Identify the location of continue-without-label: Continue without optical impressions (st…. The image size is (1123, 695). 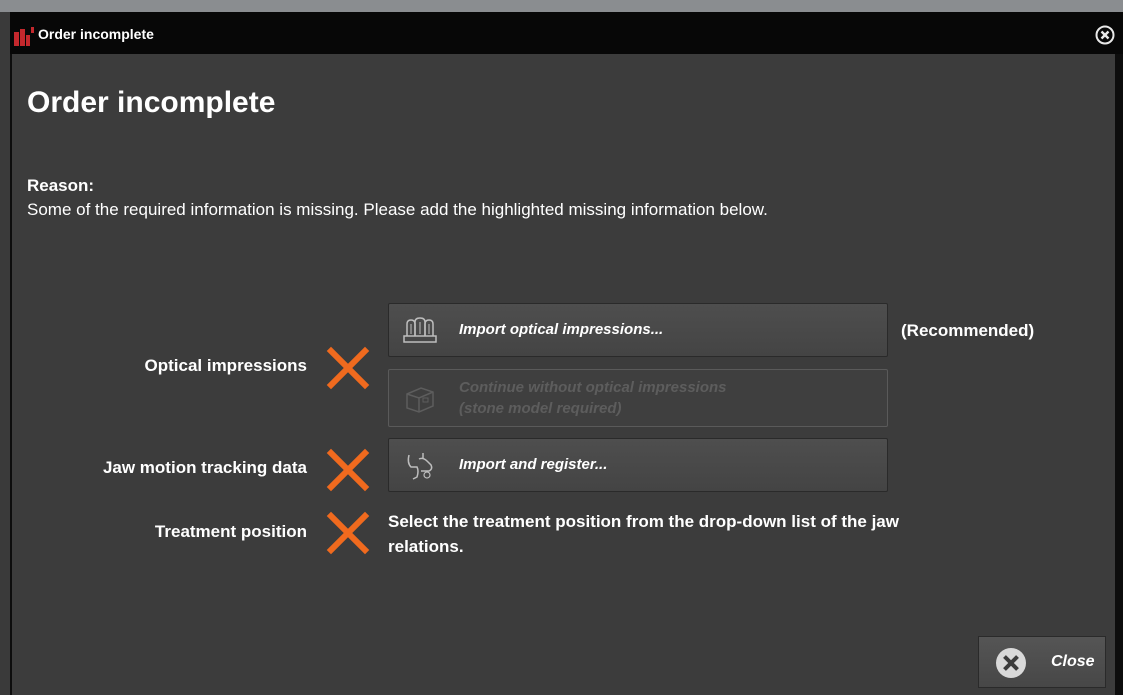
(624, 398).